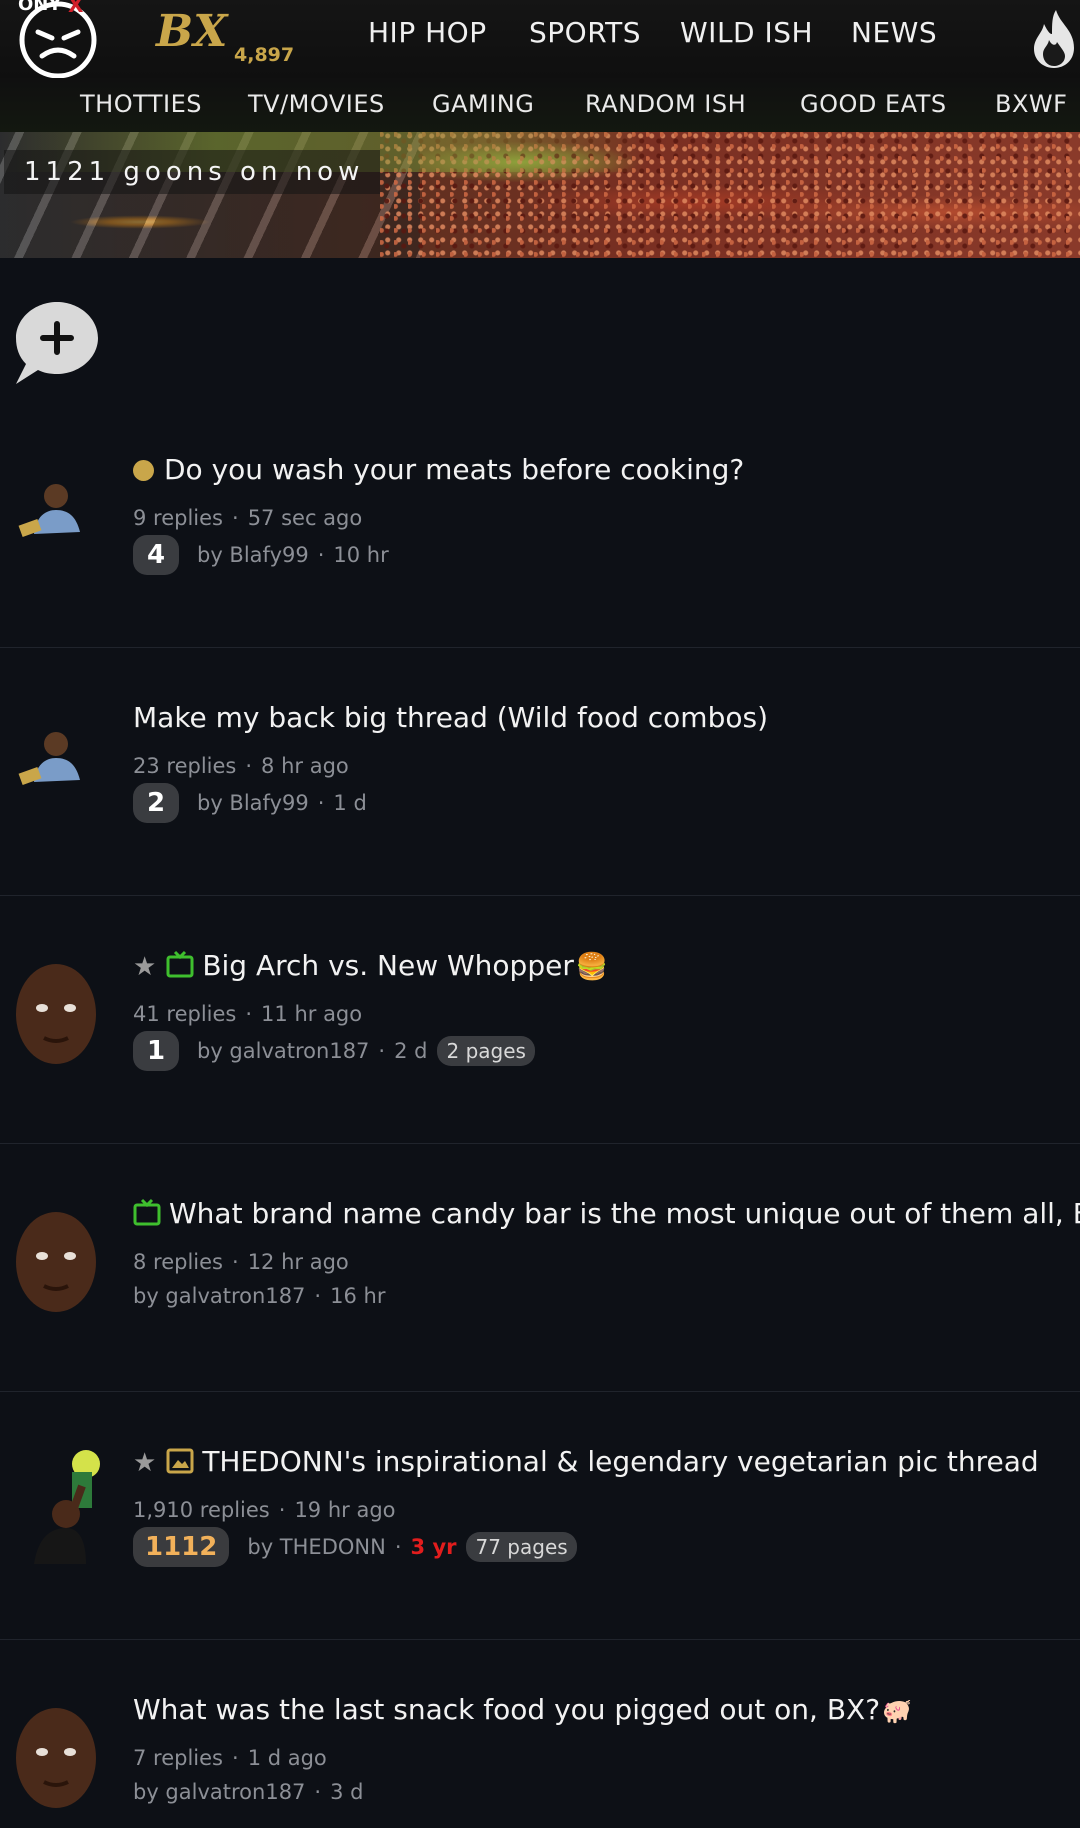 The image size is (1080, 1828). What do you see at coordinates (311, 1014) in the screenshot?
I see `last-post-time: 11 hr ago` at bounding box center [311, 1014].